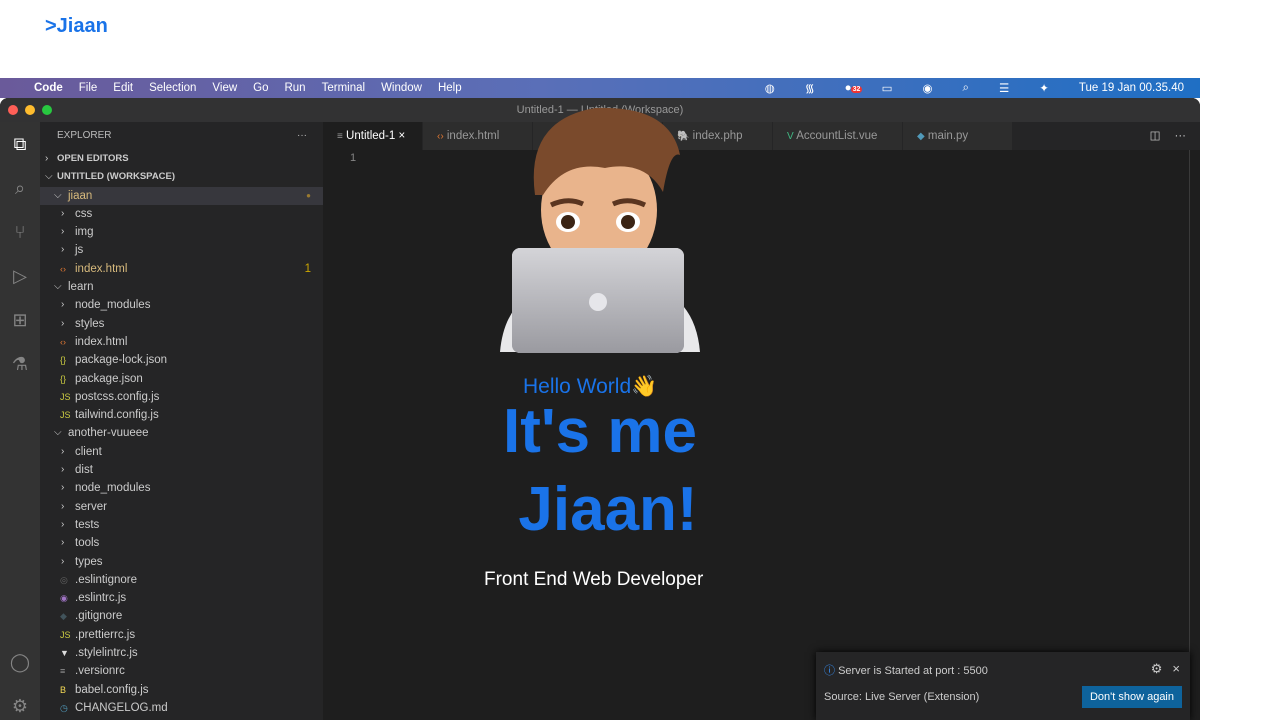 Image resolution: width=1280 pixels, height=720 pixels. I want to click on file-item: ◎ .eslintignore, so click(181, 580).